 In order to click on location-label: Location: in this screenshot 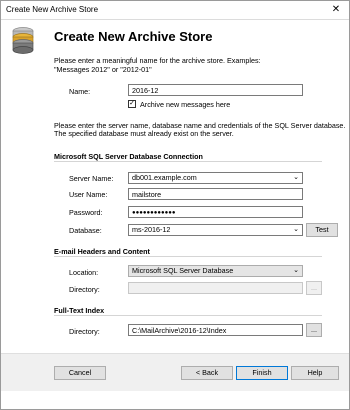, I will do `click(84, 272)`.